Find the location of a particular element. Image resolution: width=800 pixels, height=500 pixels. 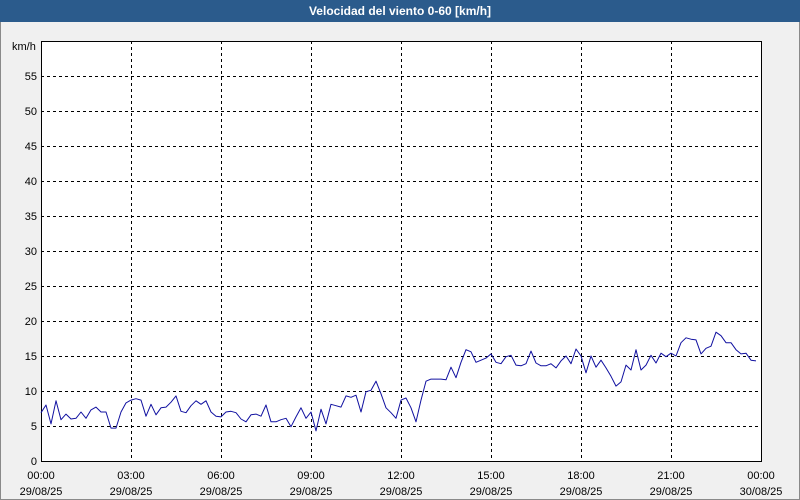

x-tick-time-label: 15:00 is located at coordinates (491, 476).